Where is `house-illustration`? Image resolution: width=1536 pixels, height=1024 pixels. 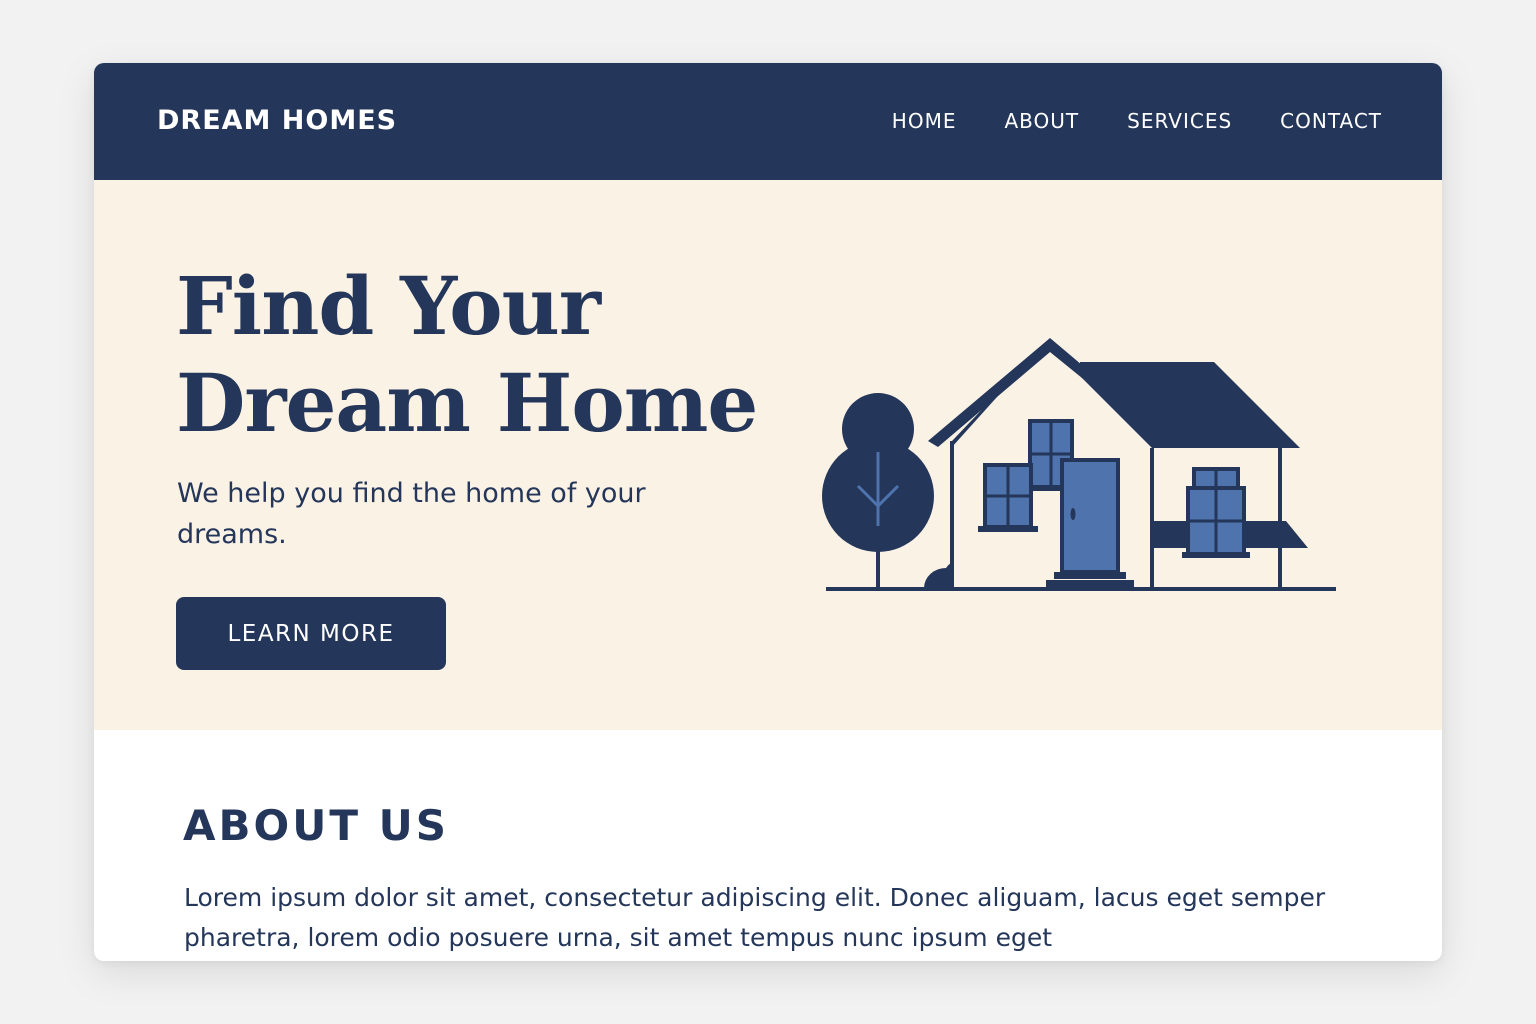 house-illustration is located at coordinates (1079, 464).